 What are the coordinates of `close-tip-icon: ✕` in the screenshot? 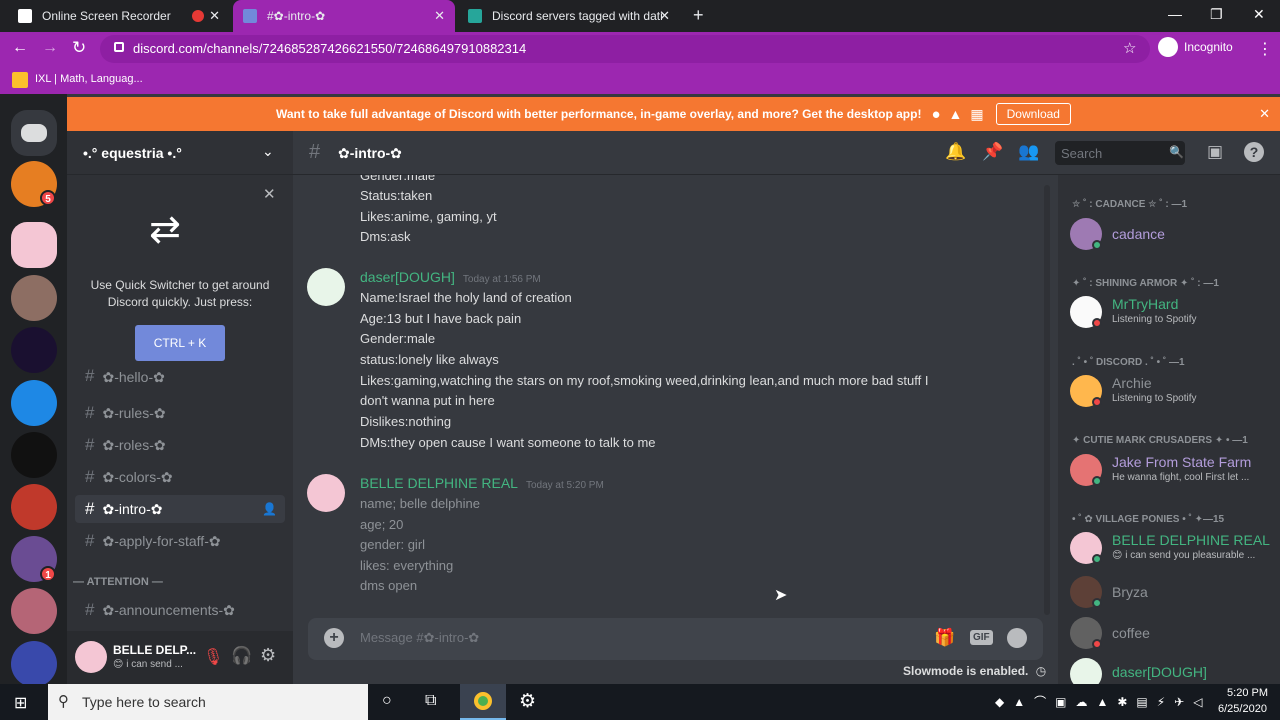 It's located at (269, 194).